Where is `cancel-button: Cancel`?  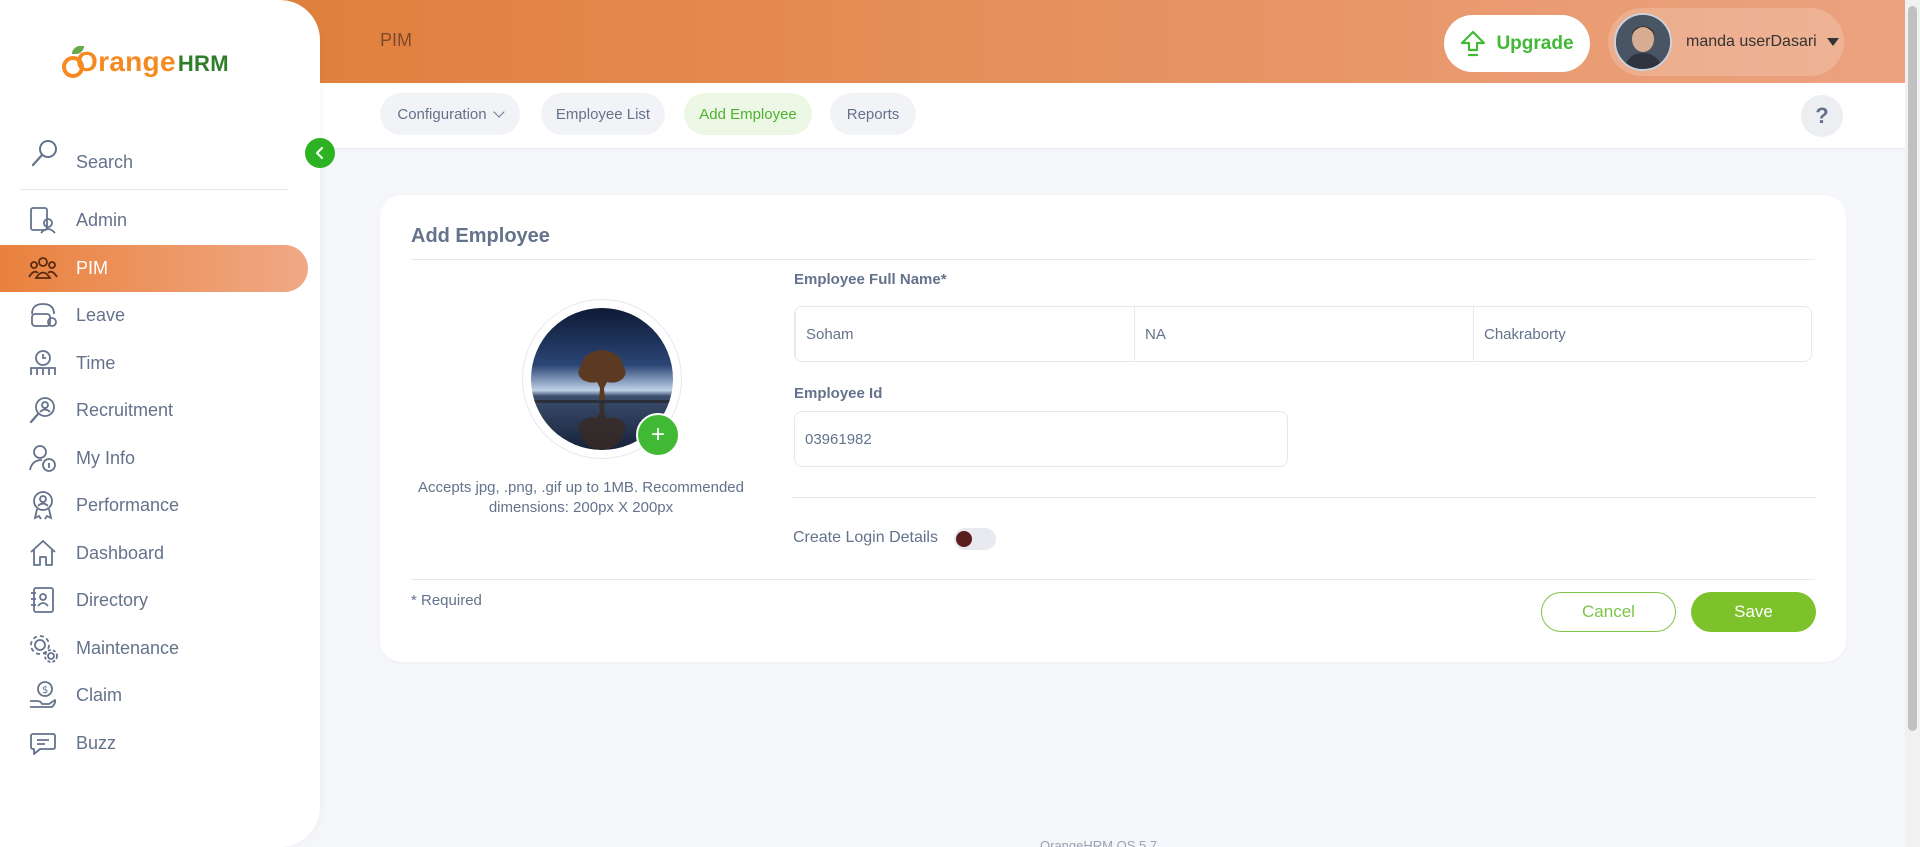 cancel-button: Cancel is located at coordinates (1608, 612).